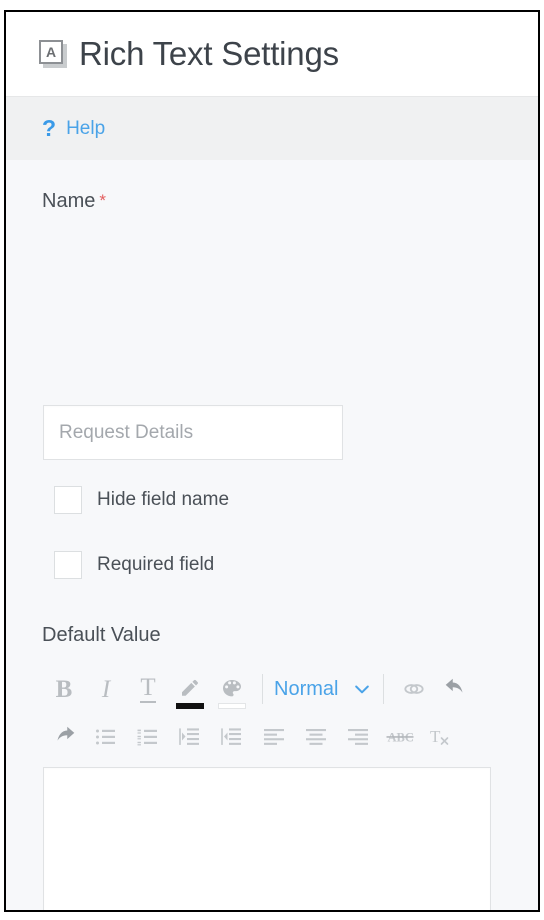  I want to click on align-center-icon, so click(316, 737).